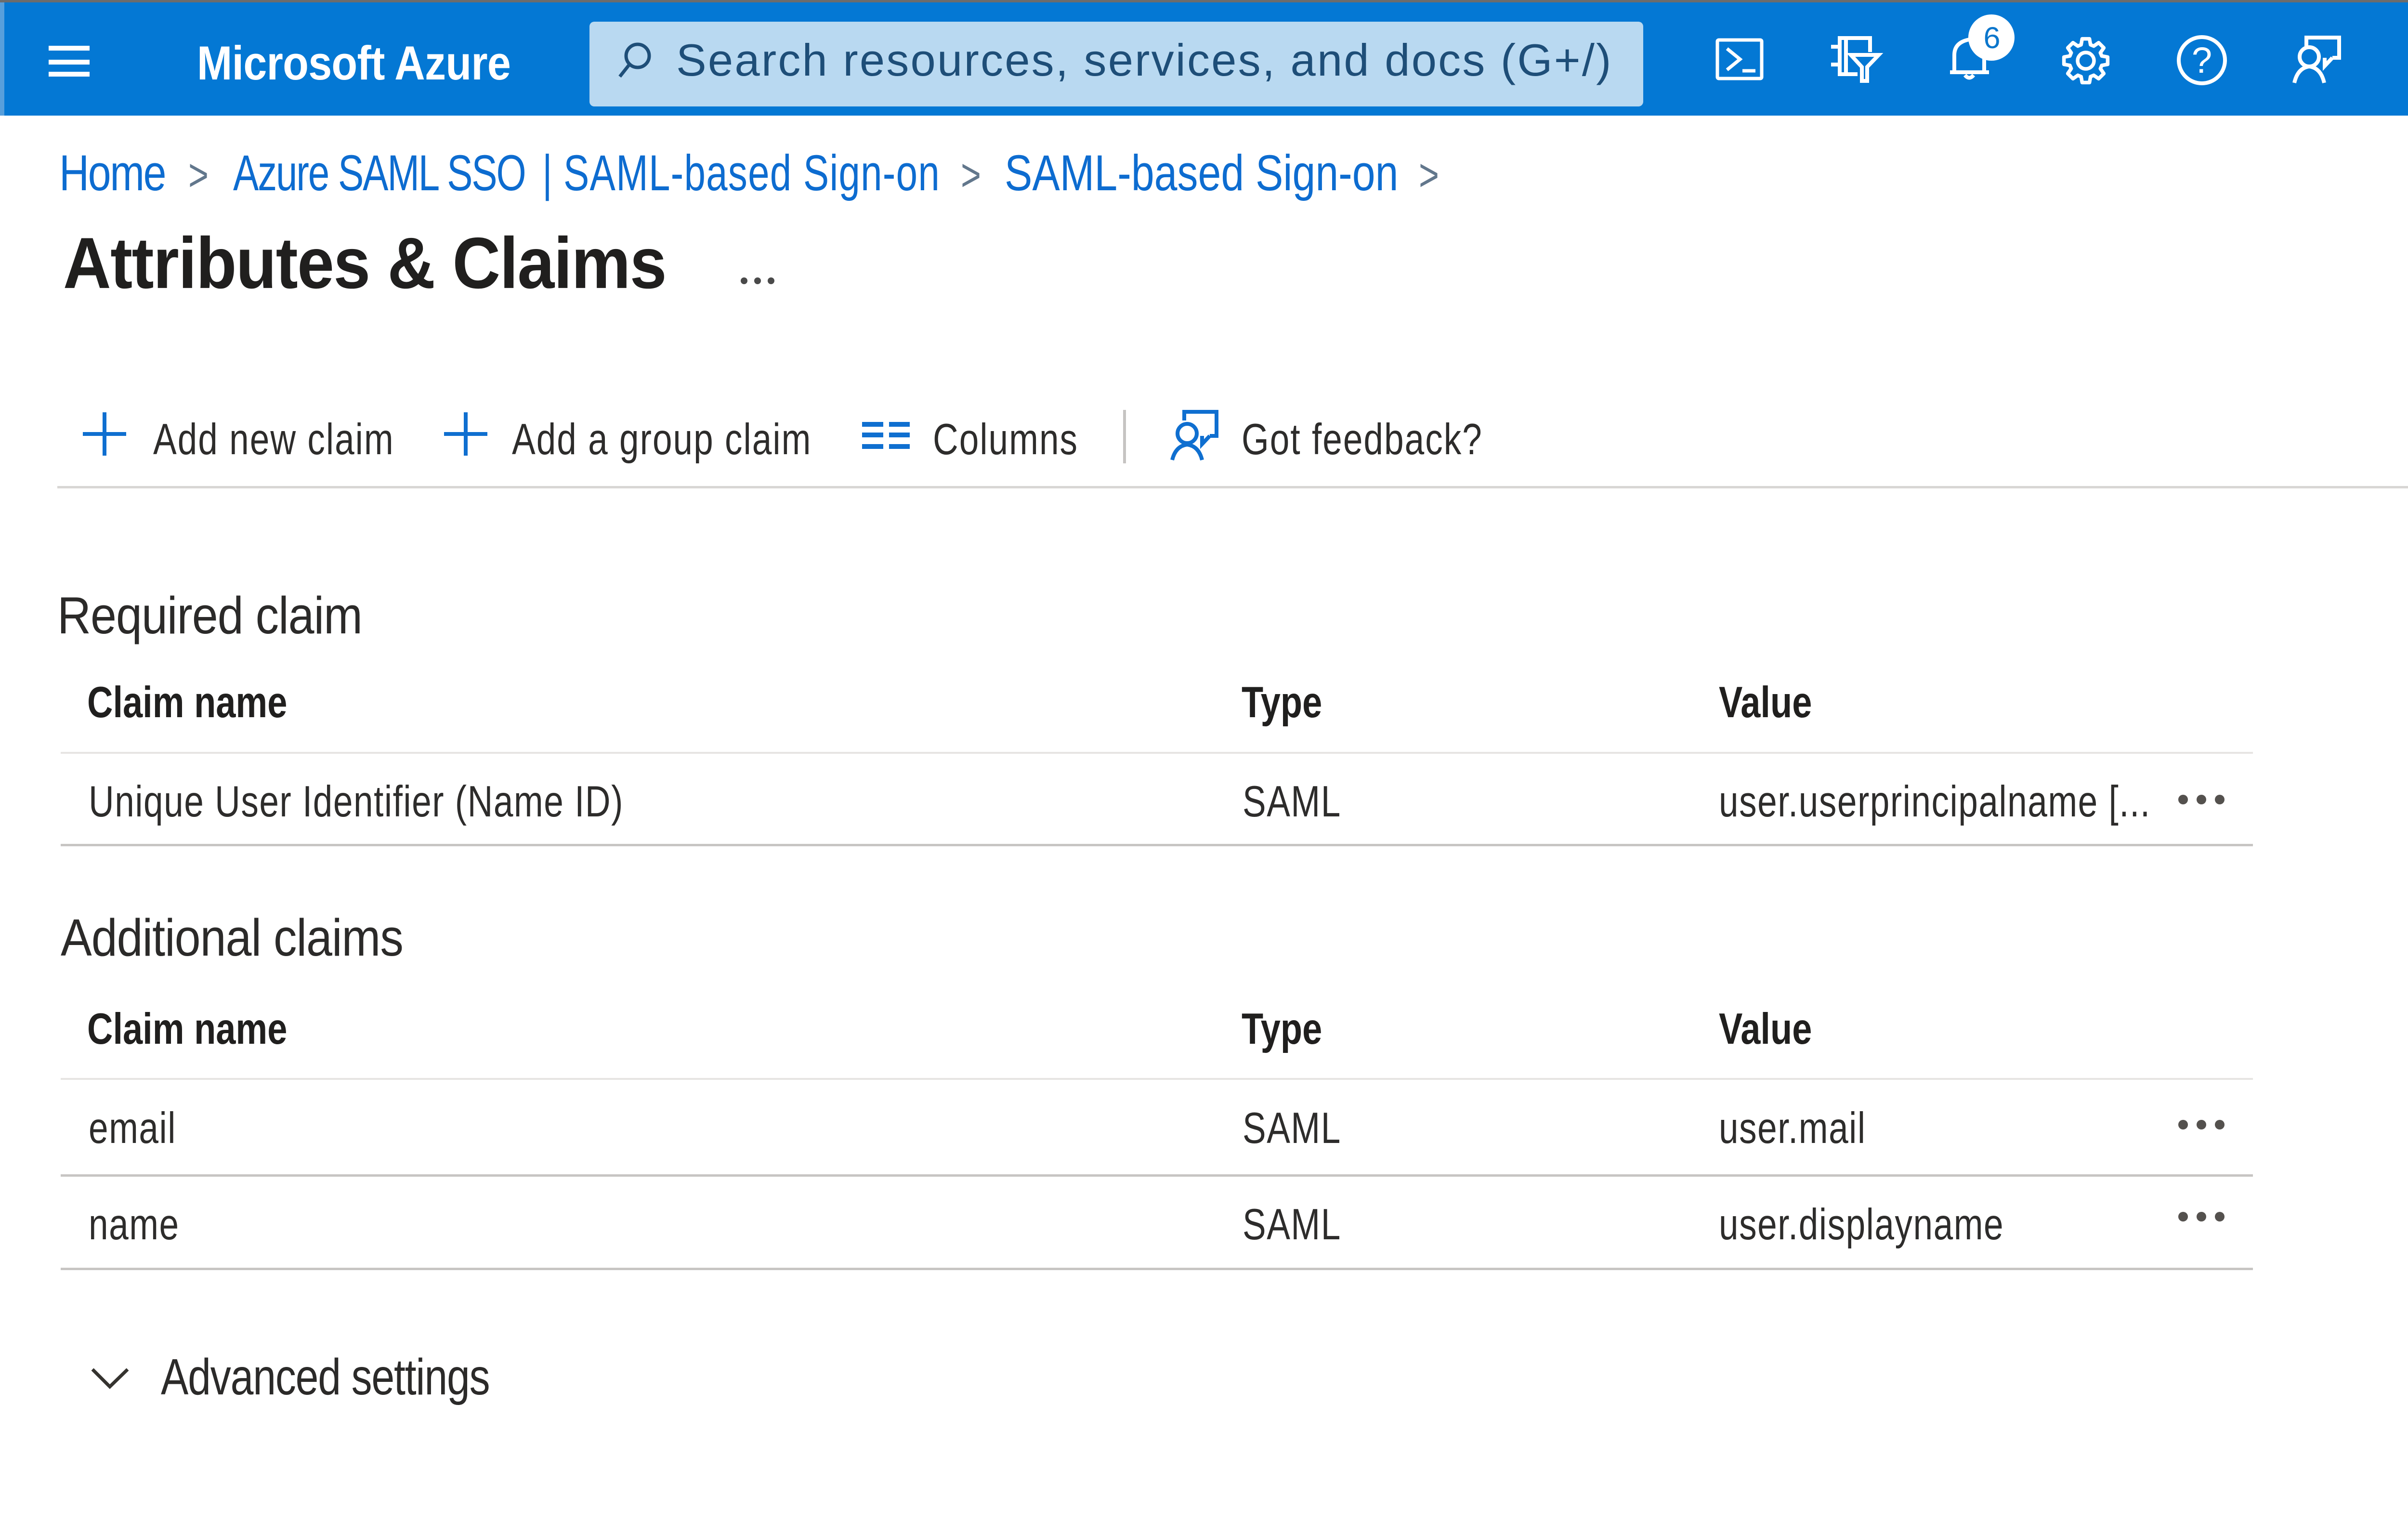 This screenshot has width=2408, height=1523. What do you see at coordinates (1991, 38) in the screenshot?
I see `svg-text: 6` at bounding box center [1991, 38].